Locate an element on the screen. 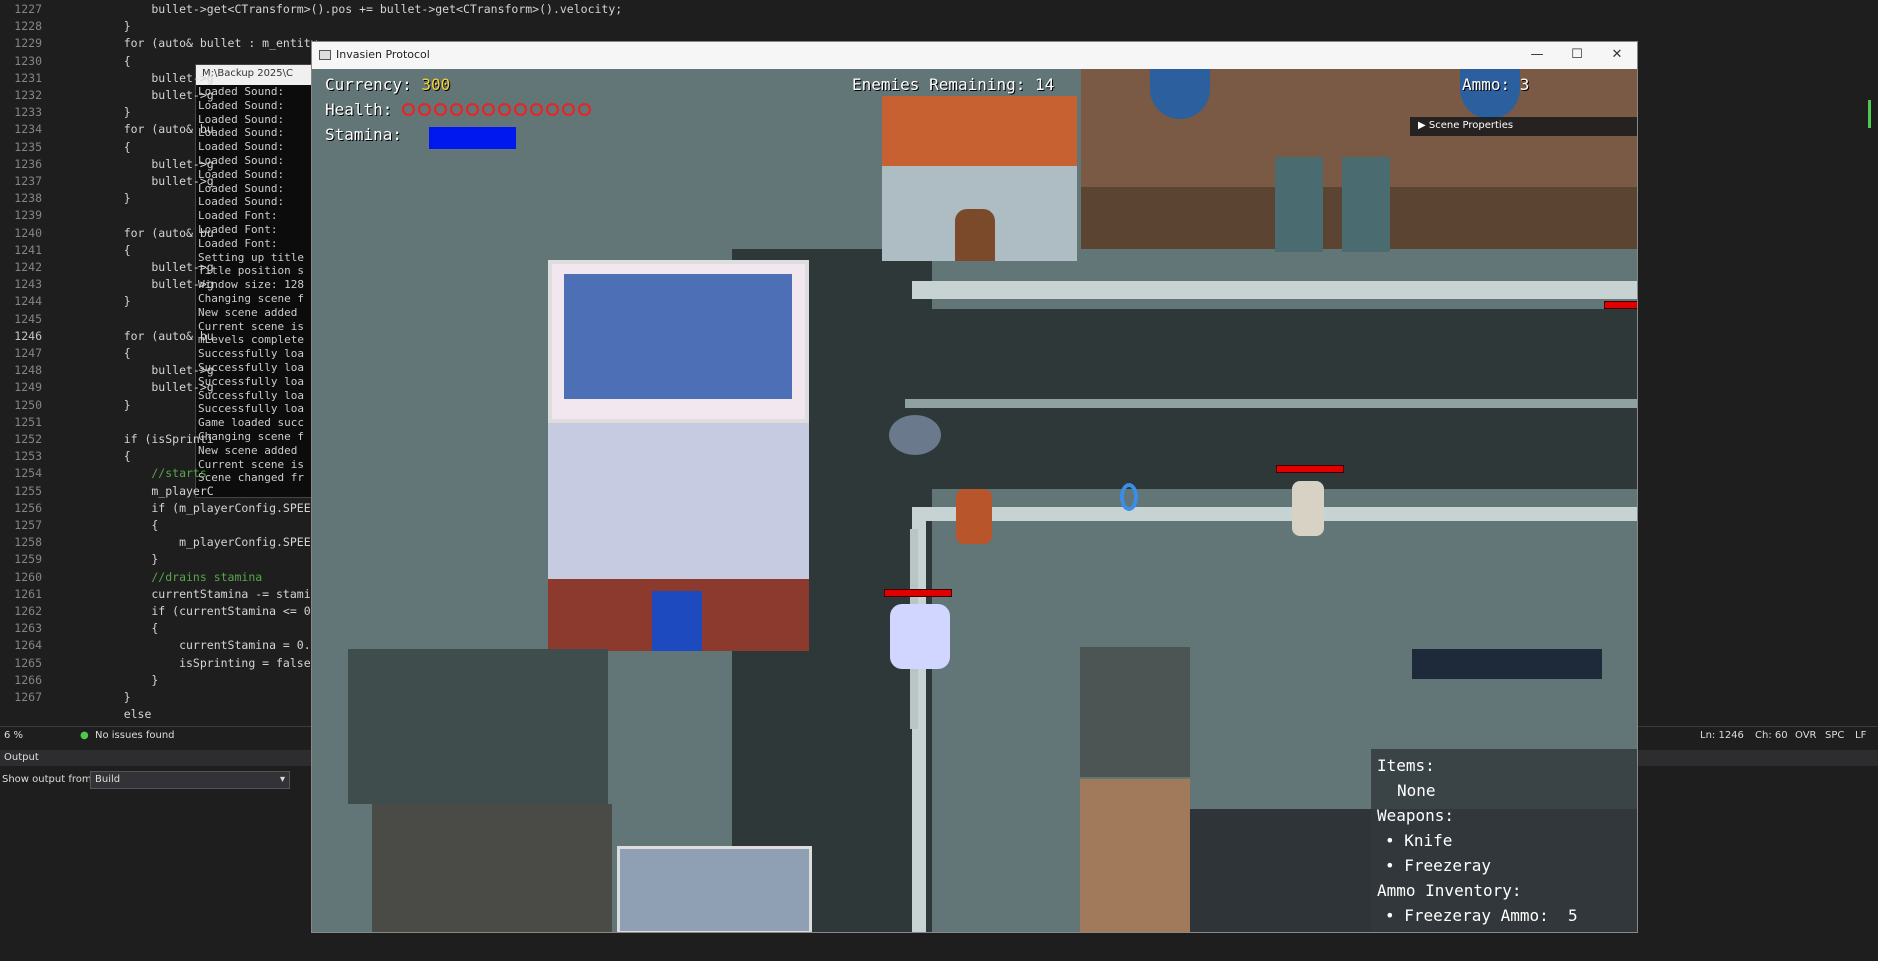 This screenshot has height=961, width=1878. ammo-entry: • Freezeray Ammo: 5 is located at coordinates (1505, 915).